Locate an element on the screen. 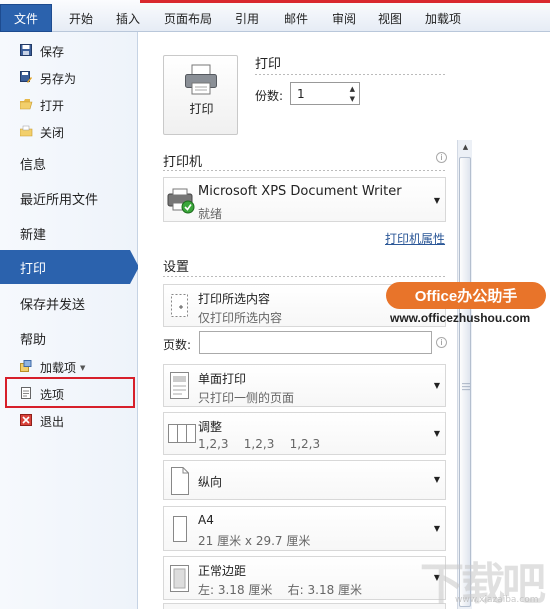 Image resolution: width=550 pixels, height=609 pixels. watermark-badge: Office办公助手 is located at coordinates (466, 295).